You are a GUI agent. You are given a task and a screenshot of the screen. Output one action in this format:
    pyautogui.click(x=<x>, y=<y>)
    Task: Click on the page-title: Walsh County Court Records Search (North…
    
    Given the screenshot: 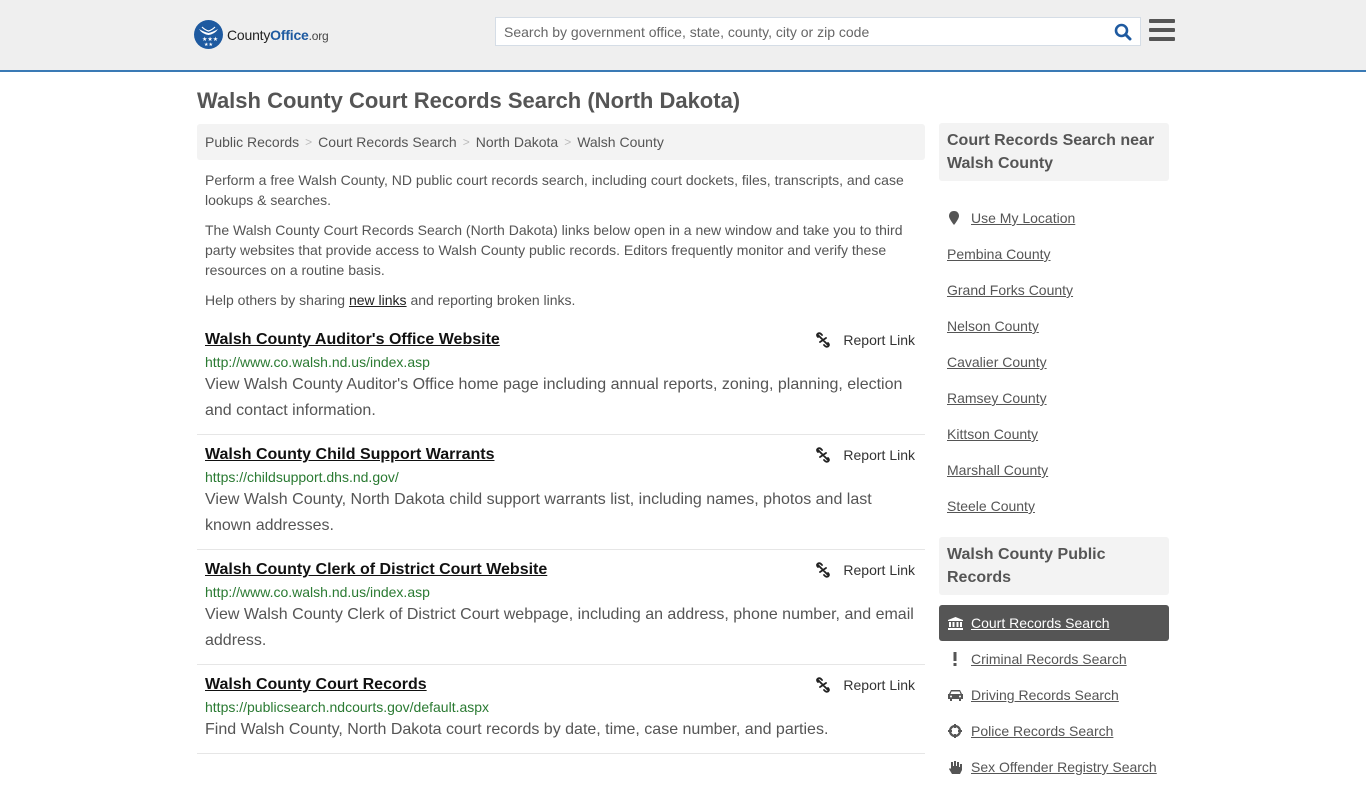 What is the action you would take?
    pyautogui.click(x=469, y=100)
    